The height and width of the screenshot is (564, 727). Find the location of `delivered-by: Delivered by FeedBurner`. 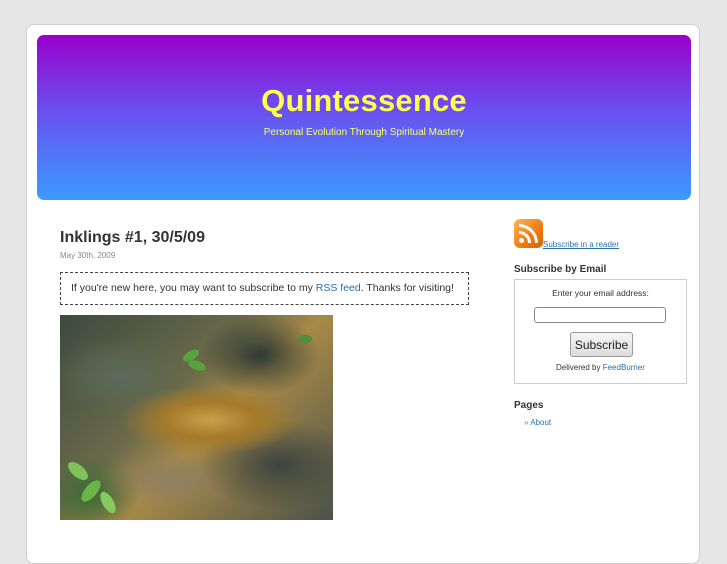

delivered-by: Delivered by FeedBurner is located at coordinates (600, 367).